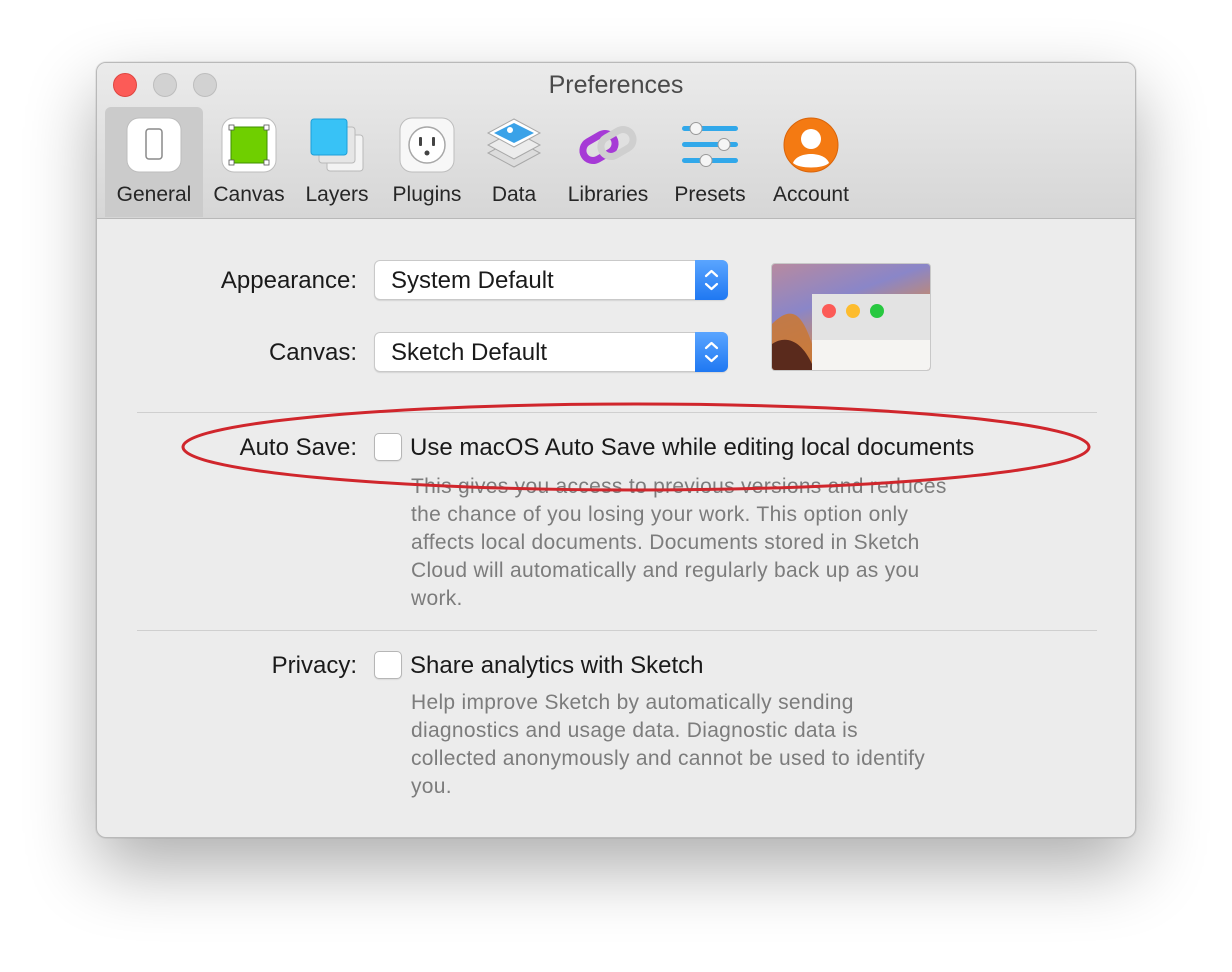 The image size is (1232, 972). I want to click on tab-presets-label: Presets, so click(710, 194).